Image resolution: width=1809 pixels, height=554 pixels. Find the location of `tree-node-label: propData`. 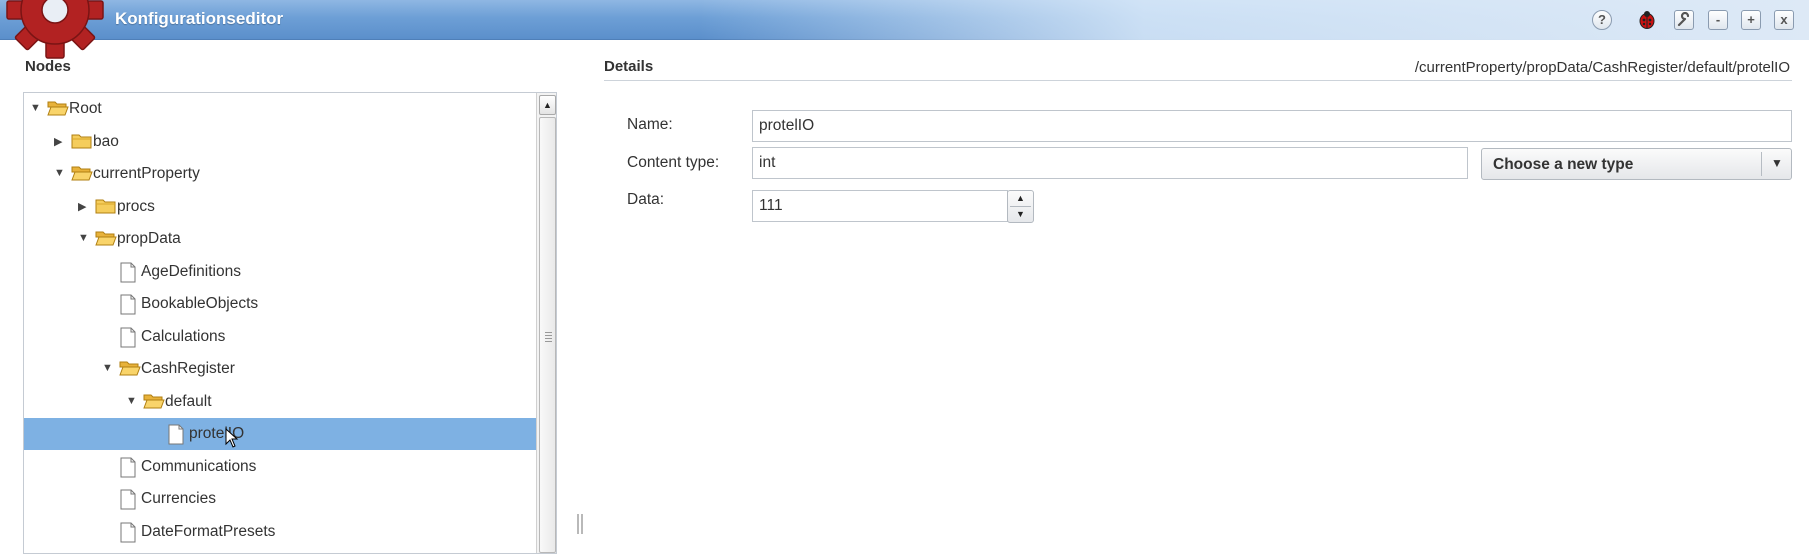

tree-node-label: propData is located at coordinates (149, 238).